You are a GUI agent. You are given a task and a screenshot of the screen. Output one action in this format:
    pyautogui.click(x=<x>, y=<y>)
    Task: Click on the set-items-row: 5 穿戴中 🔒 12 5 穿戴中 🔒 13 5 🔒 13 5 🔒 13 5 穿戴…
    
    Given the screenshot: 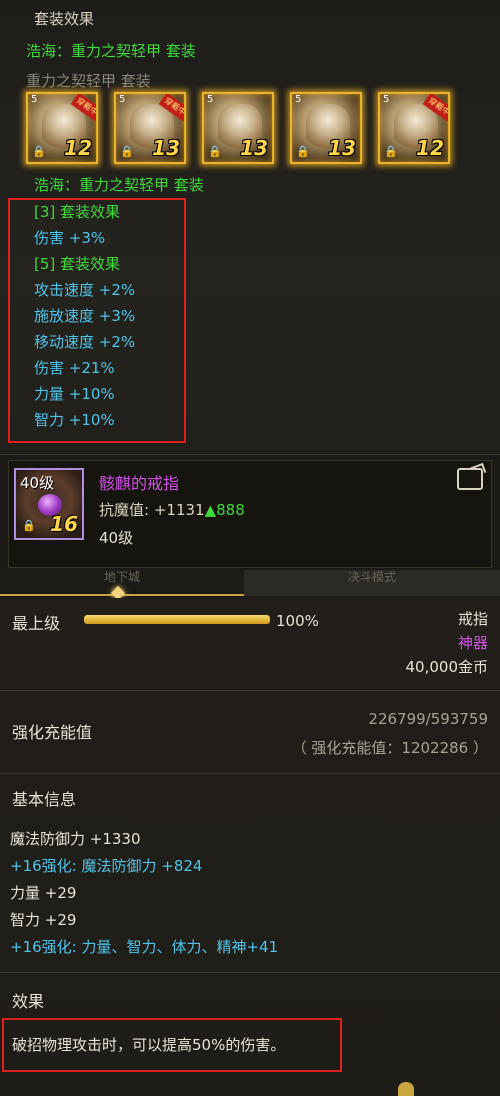 What is the action you would take?
    pyautogui.click(x=246, y=129)
    